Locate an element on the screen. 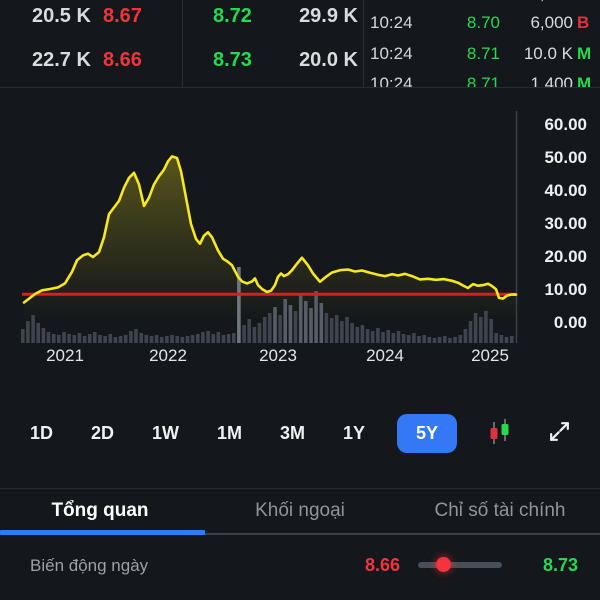 This screenshot has width=600, height=600. trade-volume: 6,000 is located at coordinates (551, 22).